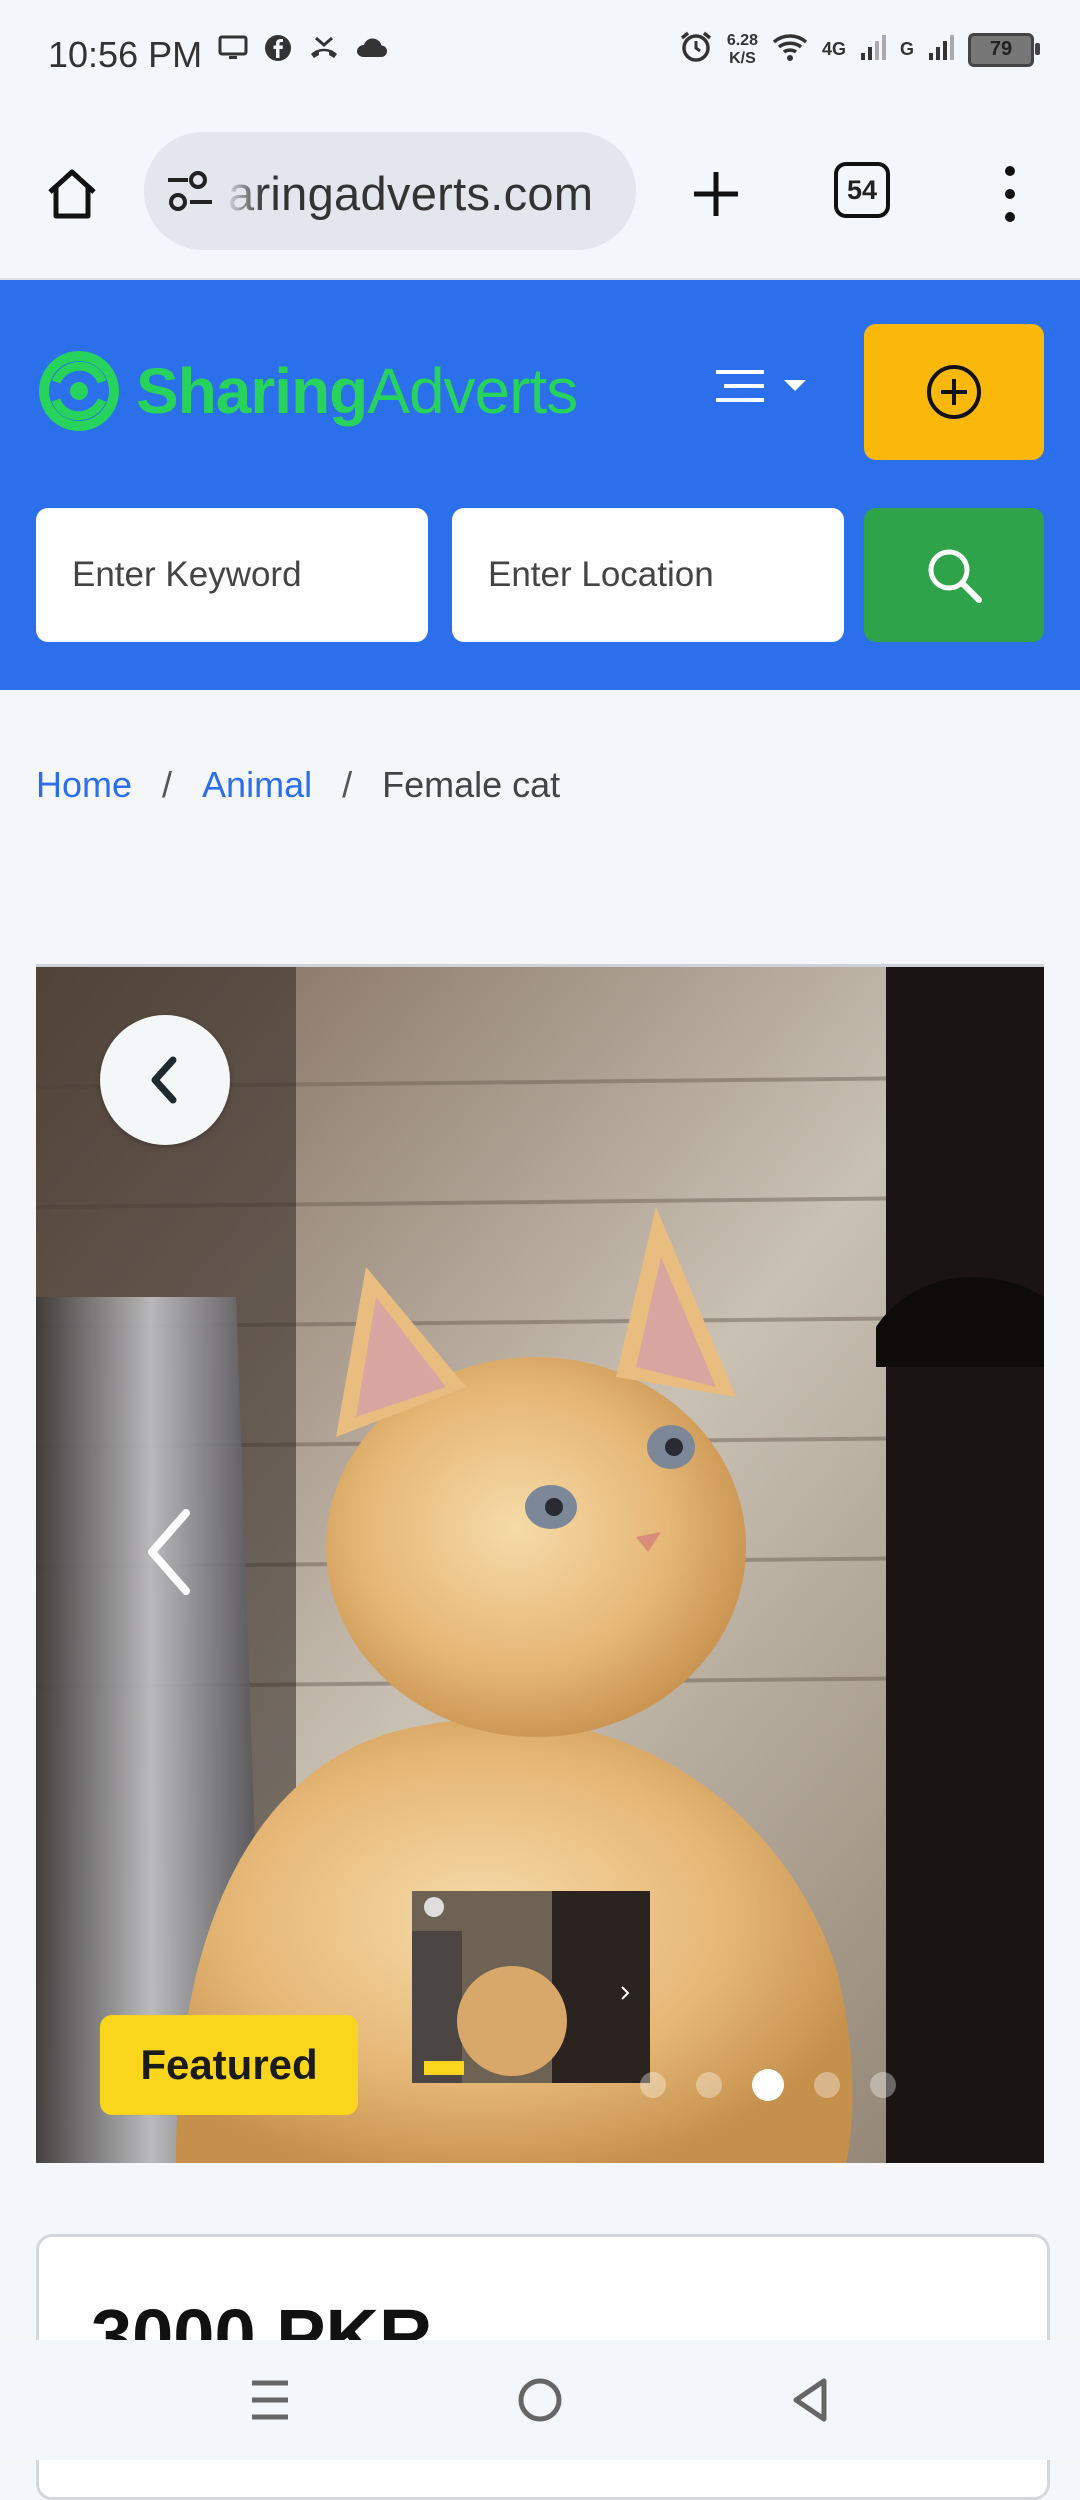 The width and height of the screenshot is (1080, 2500). I want to click on recent-apps-icon, so click(270, 2400).